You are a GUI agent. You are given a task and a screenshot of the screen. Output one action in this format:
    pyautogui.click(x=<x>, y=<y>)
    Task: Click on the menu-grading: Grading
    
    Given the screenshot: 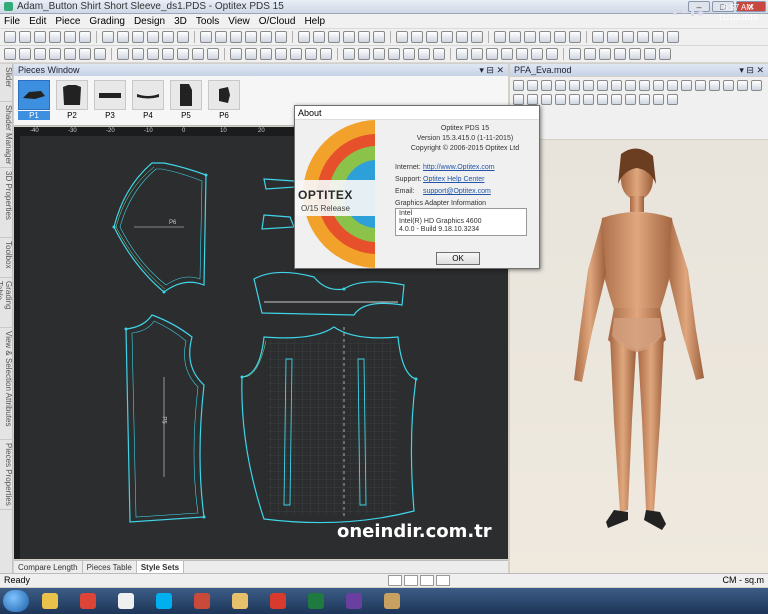 What is the action you would take?
    pyautogui.click(x=107, y=21)
    